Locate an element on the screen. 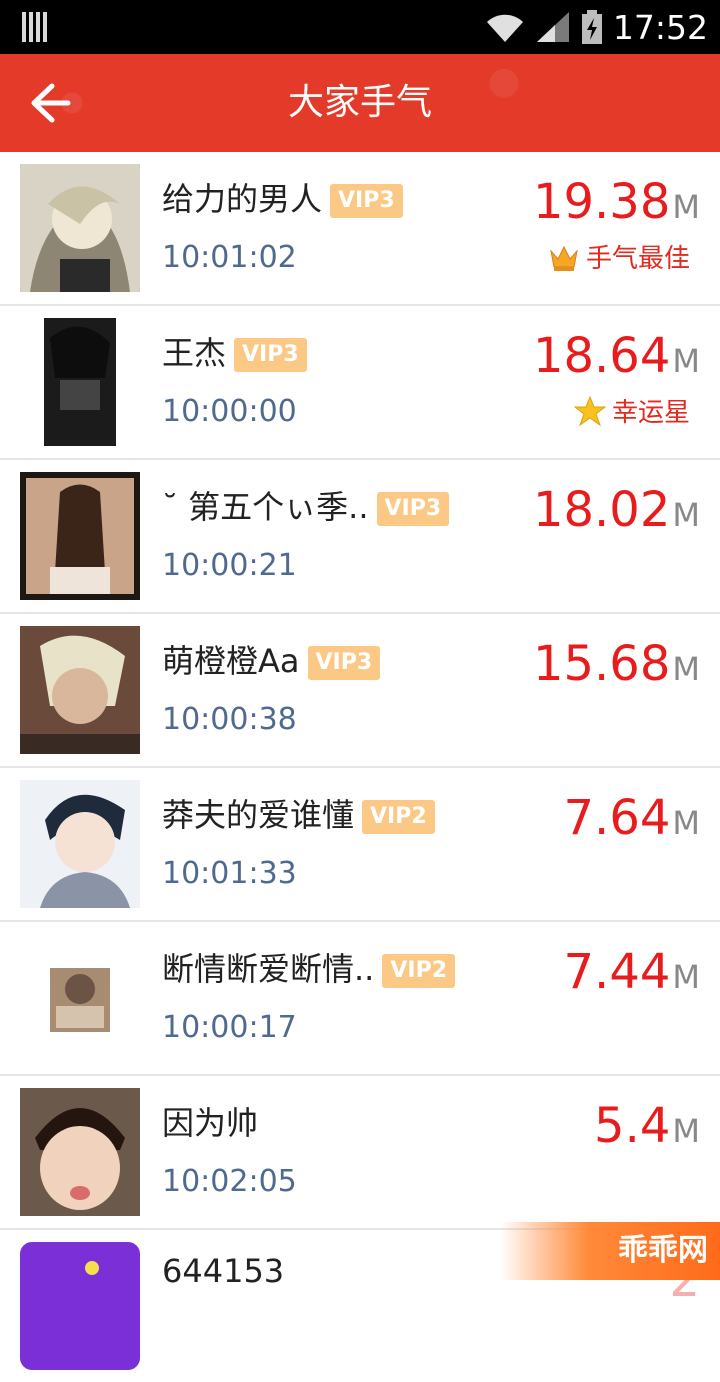 The image size is (720, 1382). timestamp: 10:00:38 is located at coordinates (229, 719).